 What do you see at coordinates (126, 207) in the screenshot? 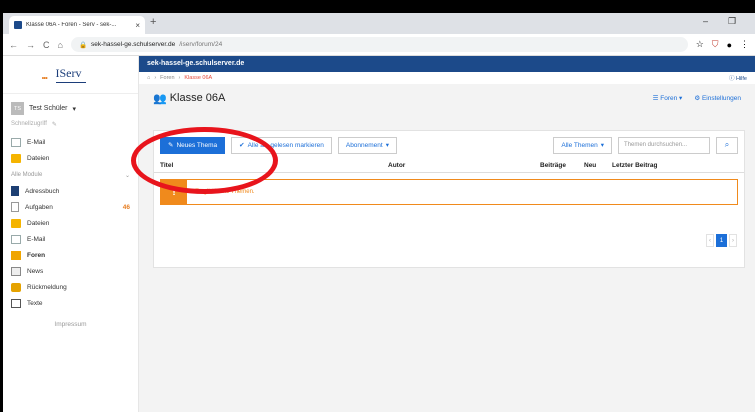
I see `count-badge: 46` at bounding box center [126, 207].